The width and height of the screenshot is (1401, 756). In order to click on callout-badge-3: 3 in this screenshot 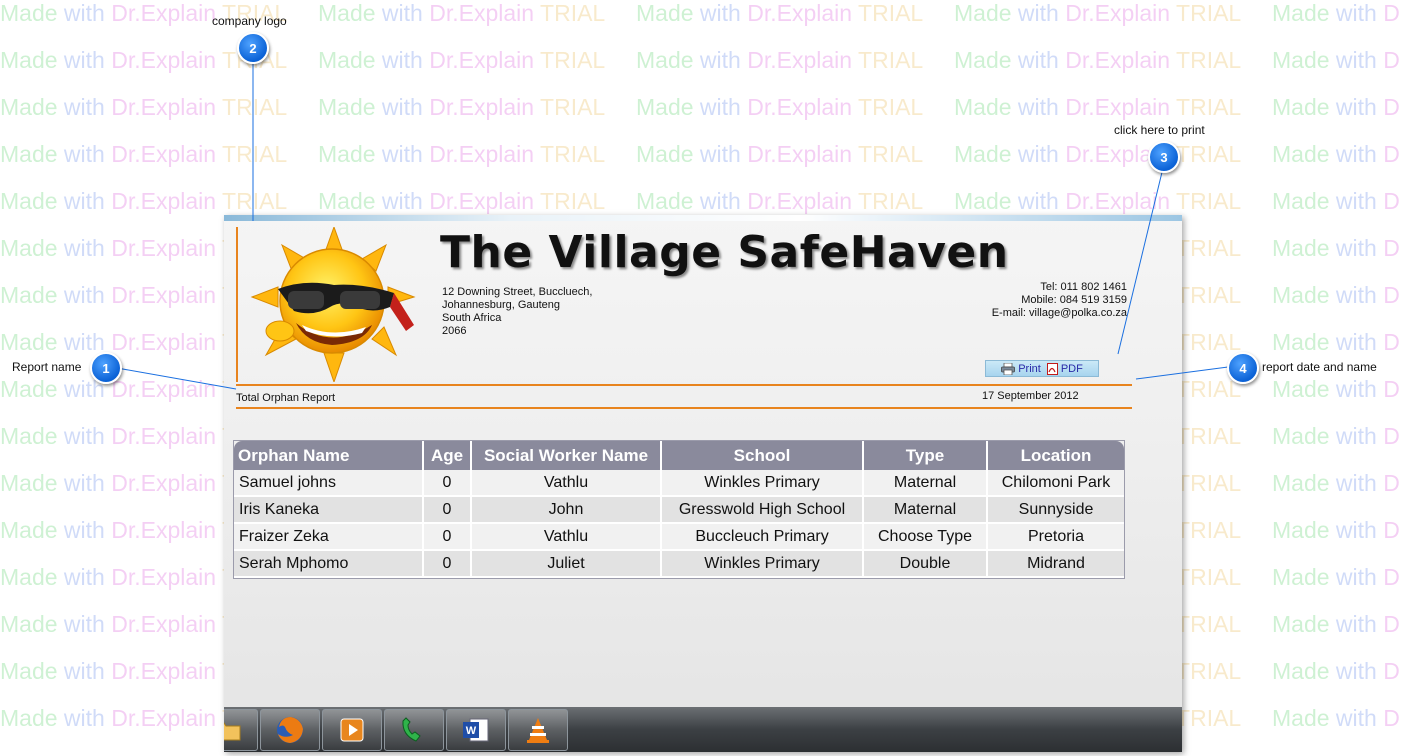, I will do `click(1164, 157)`.